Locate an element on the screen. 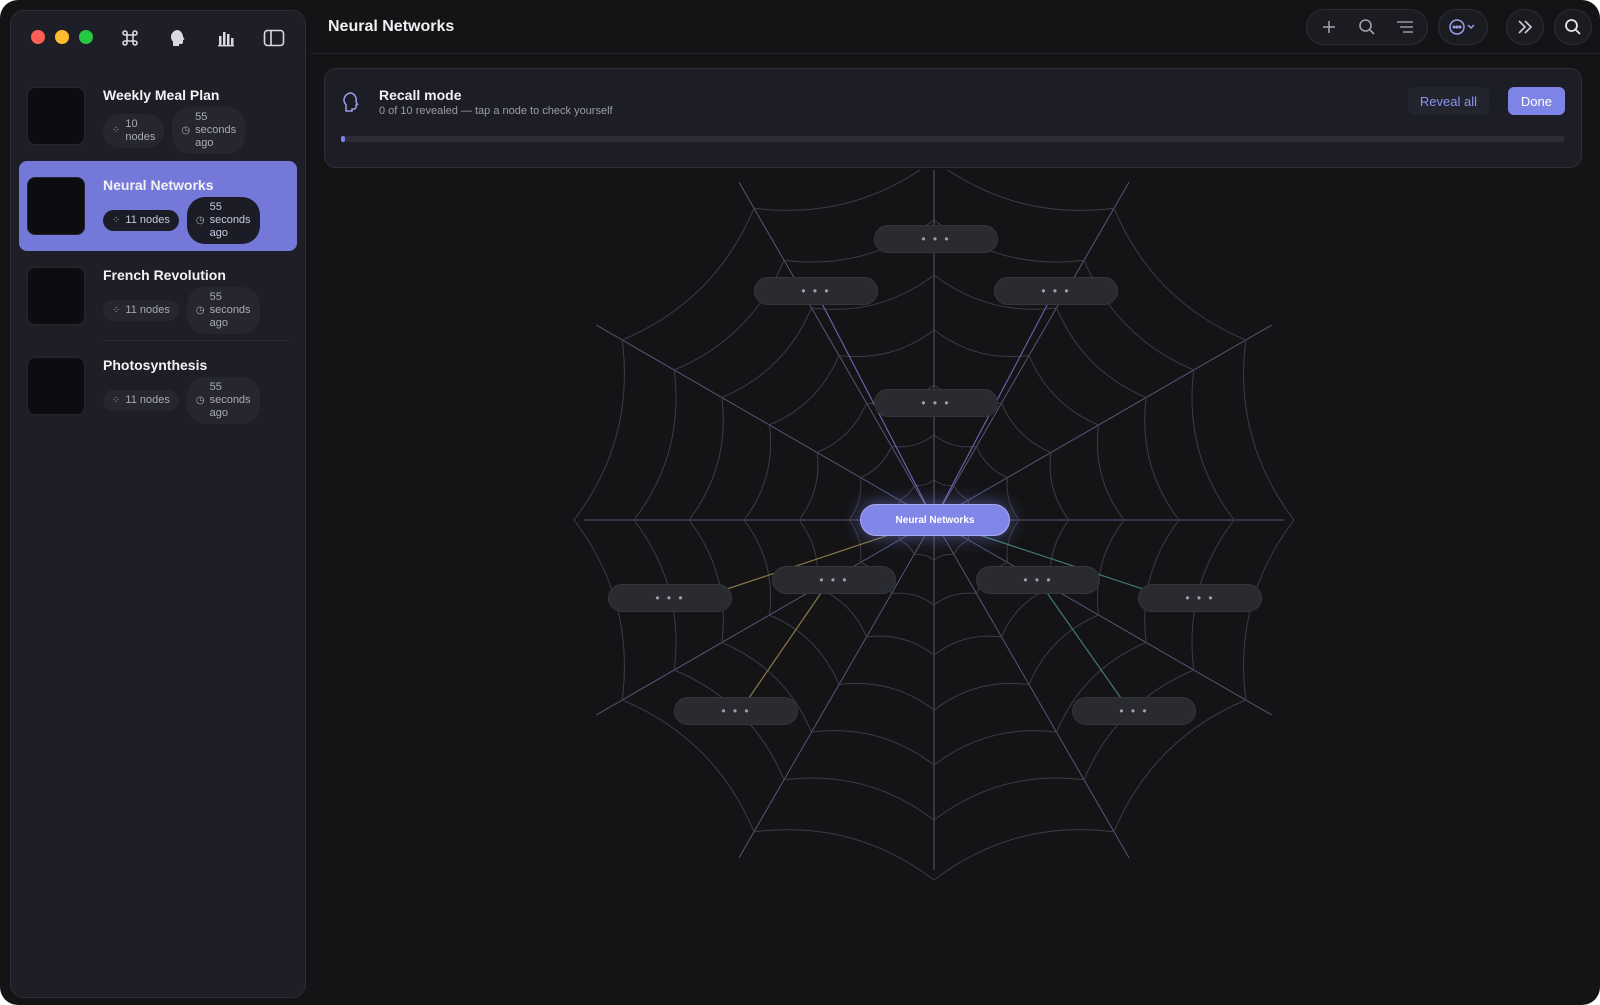 The width and height of the screenshot is (1600, 1005). edit-tools-group is located at coordinates (1367, 27).